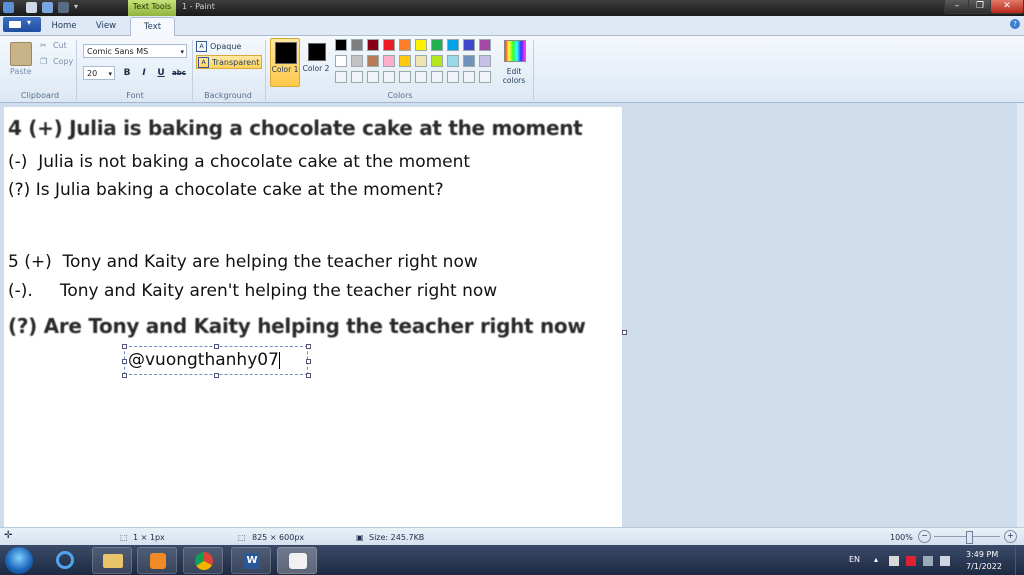 This screenshot has width=1024, height=575. Describe the element at coordinates (106, 27) in the screenshot. I see `tab-view: View` at that location.